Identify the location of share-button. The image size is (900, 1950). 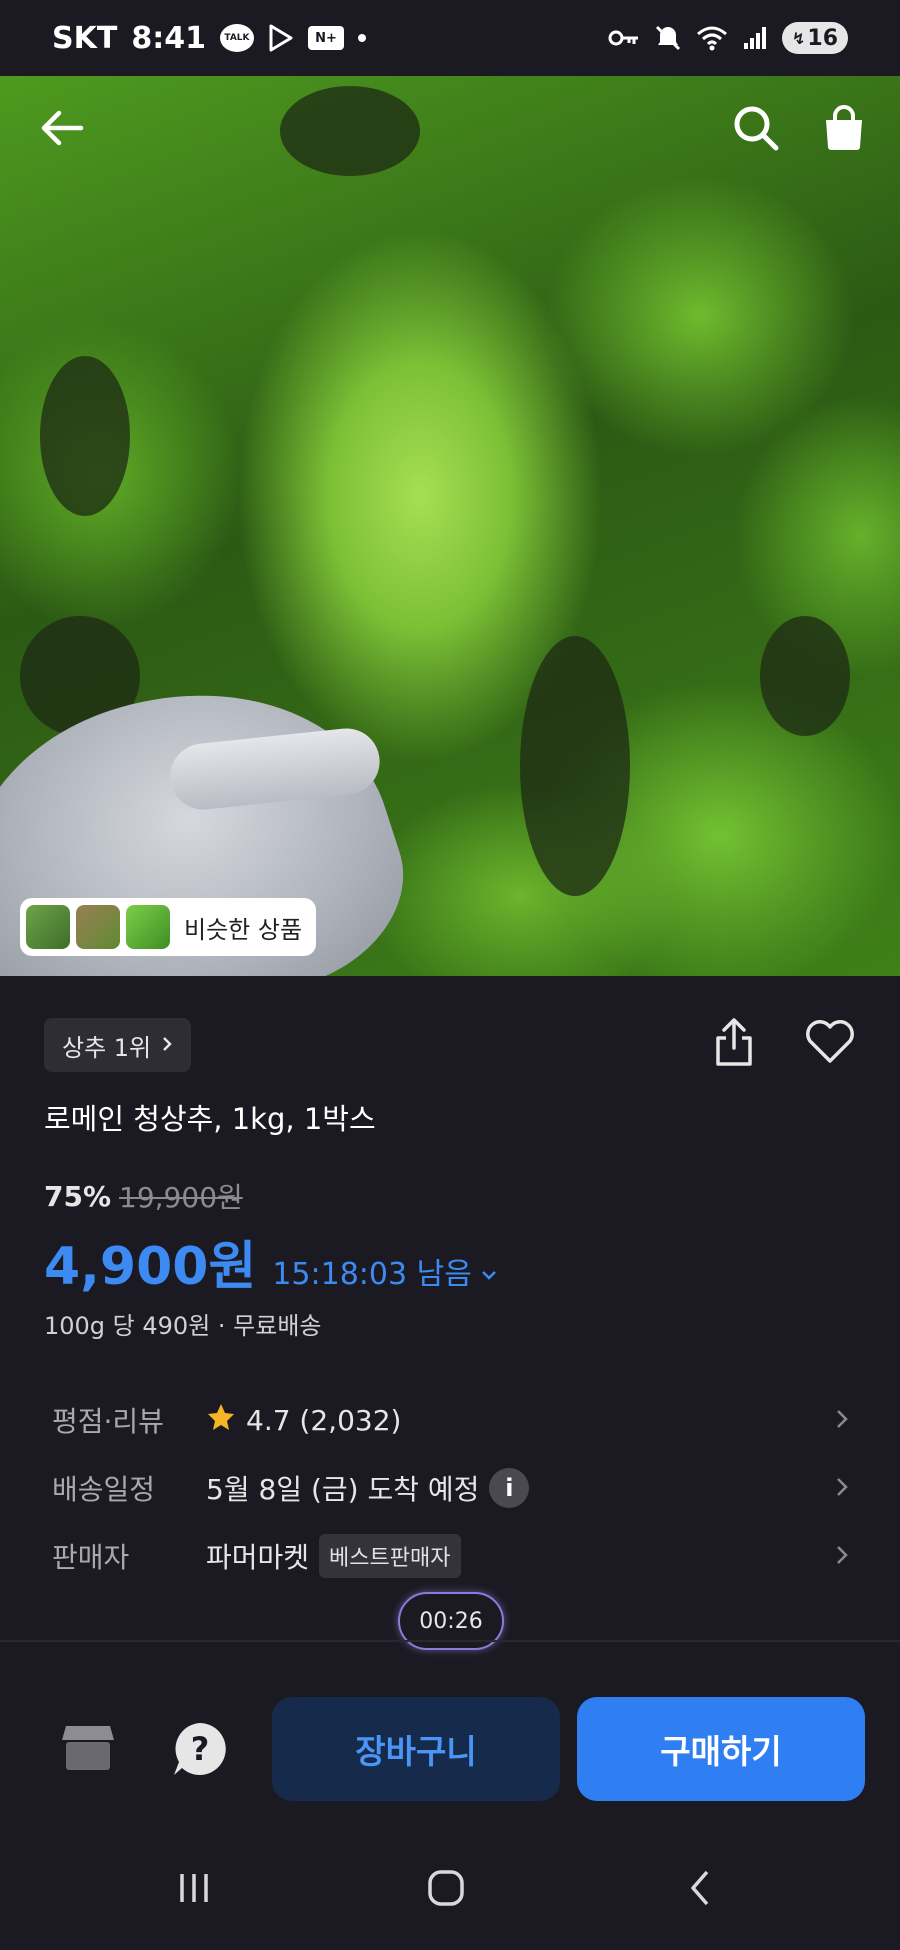
(734, 1044).